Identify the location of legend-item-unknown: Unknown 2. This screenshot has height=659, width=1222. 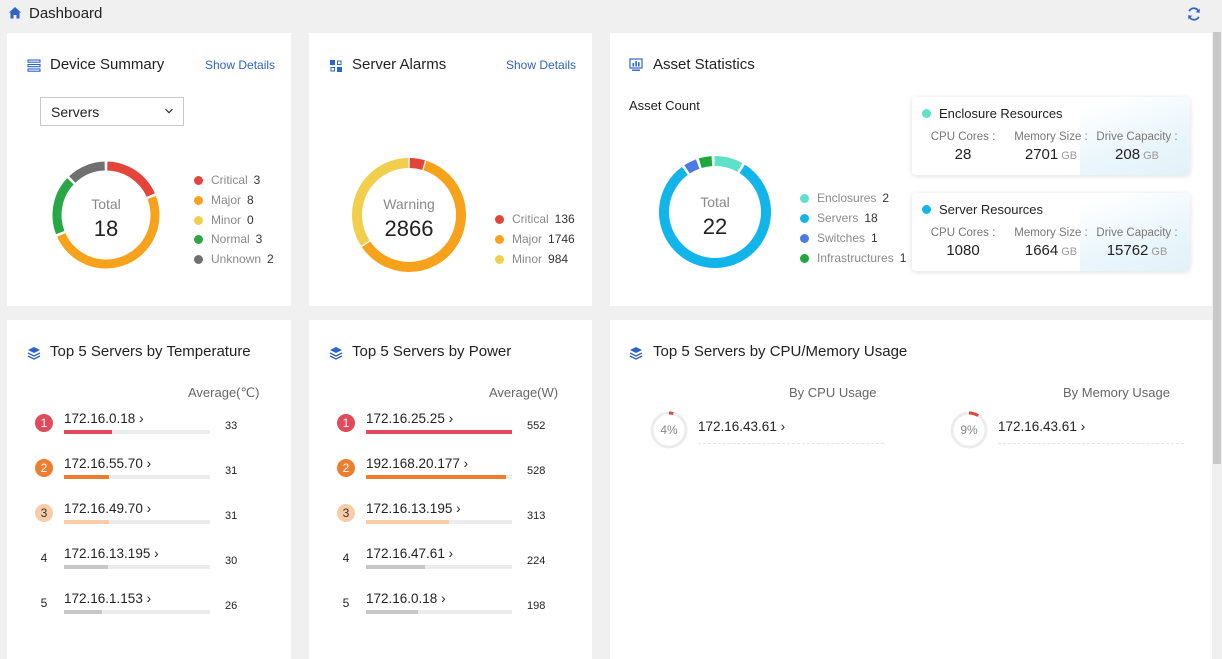
(234, 260).